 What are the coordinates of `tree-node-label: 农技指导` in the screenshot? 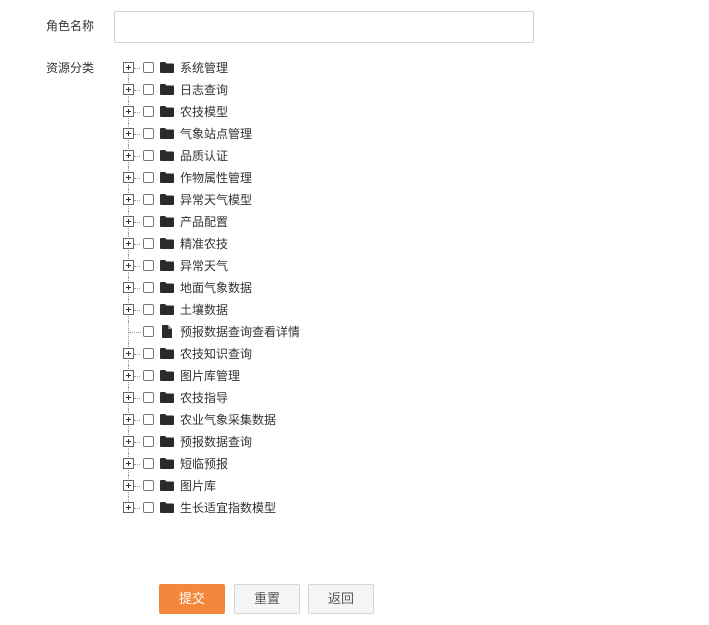 It's located at (204, 398).